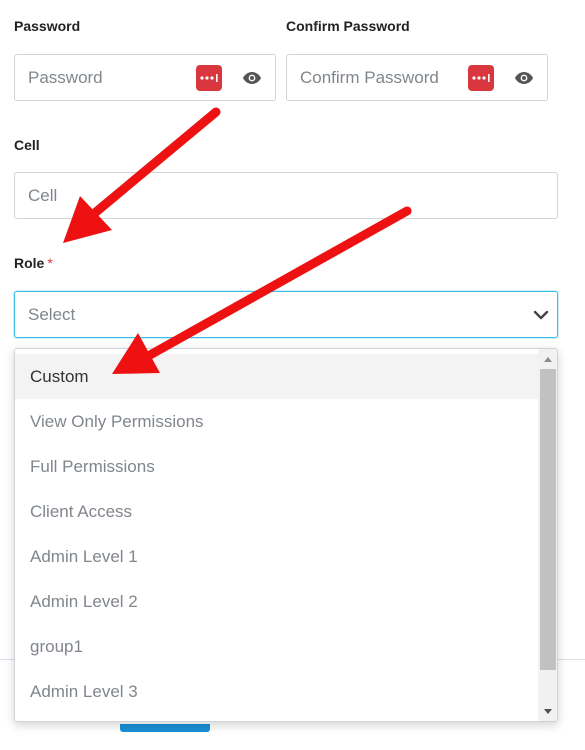 Image resolution: width=585 pixels, height=750 pixels. Describe the element at coordinates (145, 77) in the screenshot. I see `password-input: Password` at that location.